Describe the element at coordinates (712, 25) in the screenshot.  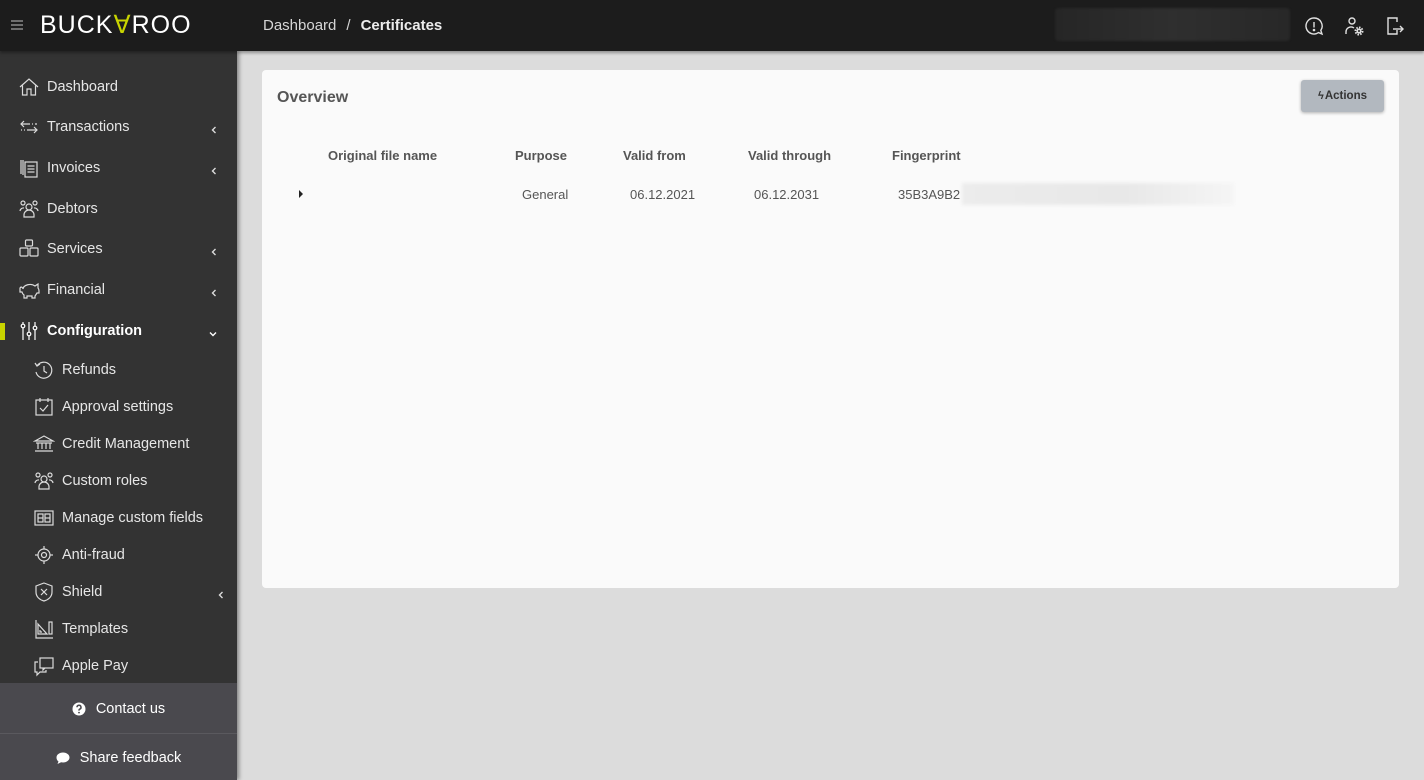
I see `top-bar: BUCK∀ROO Dashboard / Certificates` at that location.